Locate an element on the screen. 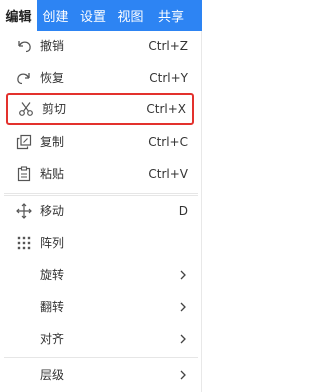 The image size is (320, 392). menu-item-layer: 层级 is located at coordinates (100, 375).